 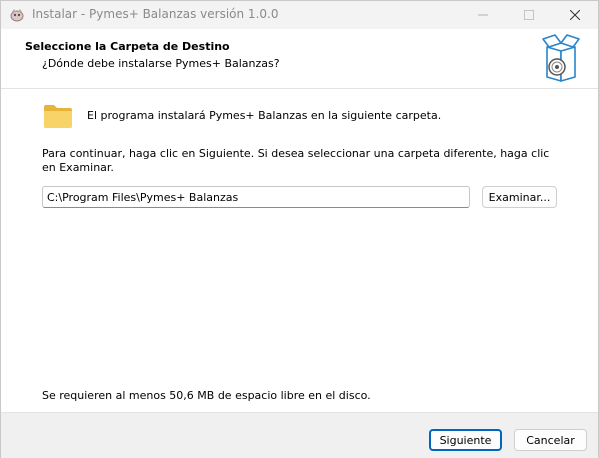 What do you see at coordinates (550, 440) in the screenshot?
I see `cancel-button: Cancelar` at bounding box center [550, 440].